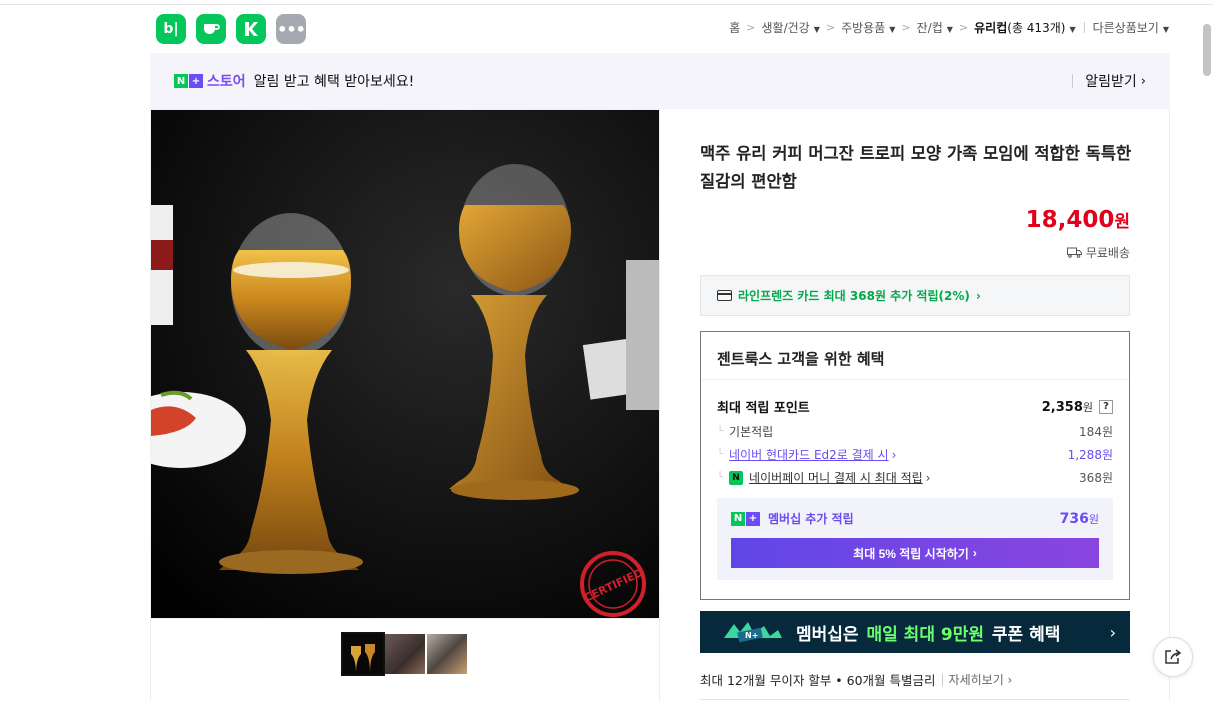 The image size is (1213, 701). What do you see at coordinates (915, 356) in the screenshot?
I see `benefit-title: 젠트룩스 고객을 위한 혜택` at bounding box center [915, 356].